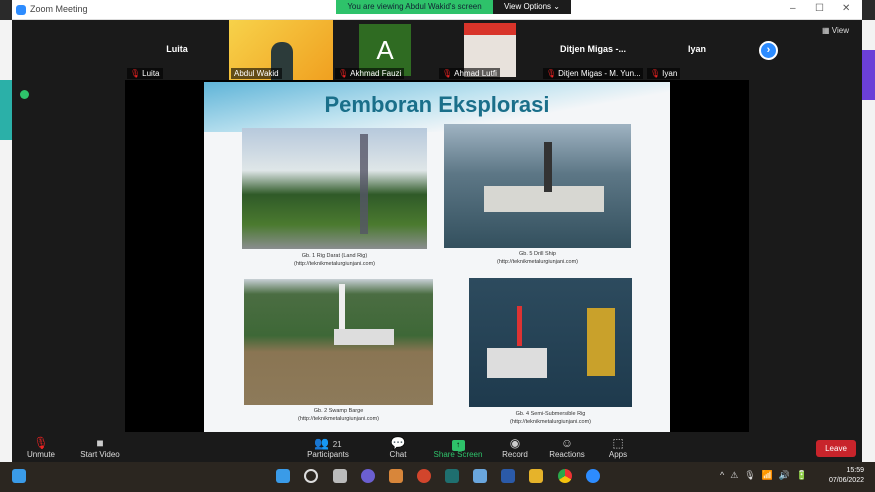  What do you see at coordinates (515, 443) in the screenshot?
I see `record-icon: ◉` at bounding box center [515, 443].